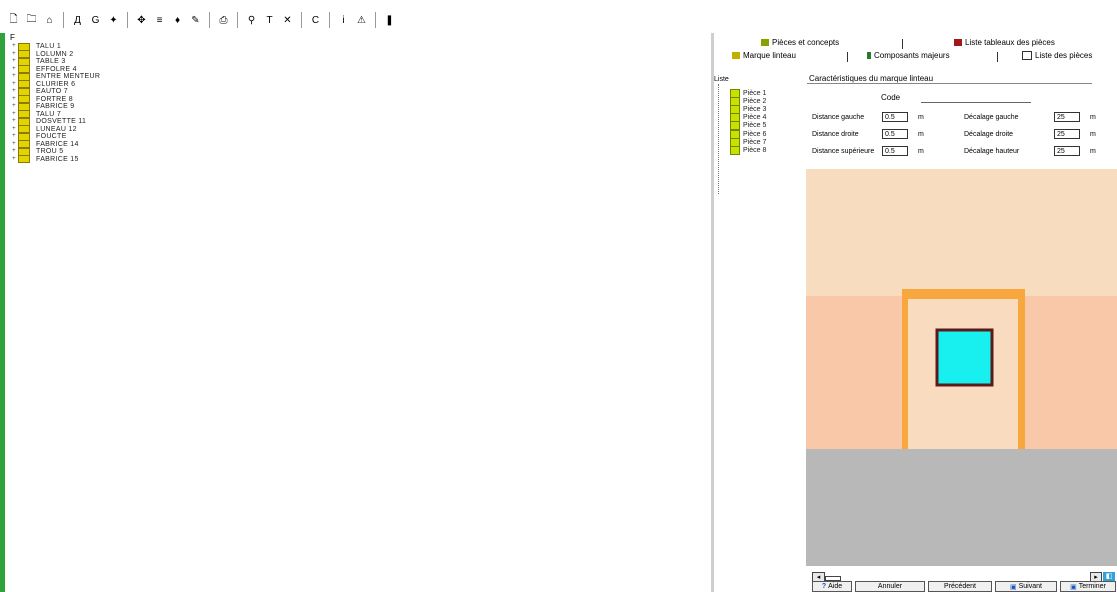 This screenshot has height=592, width=1117. Describe the element at coordinates (287, 20) in the screenshot. I see `delete-icon: ✕` at that location.